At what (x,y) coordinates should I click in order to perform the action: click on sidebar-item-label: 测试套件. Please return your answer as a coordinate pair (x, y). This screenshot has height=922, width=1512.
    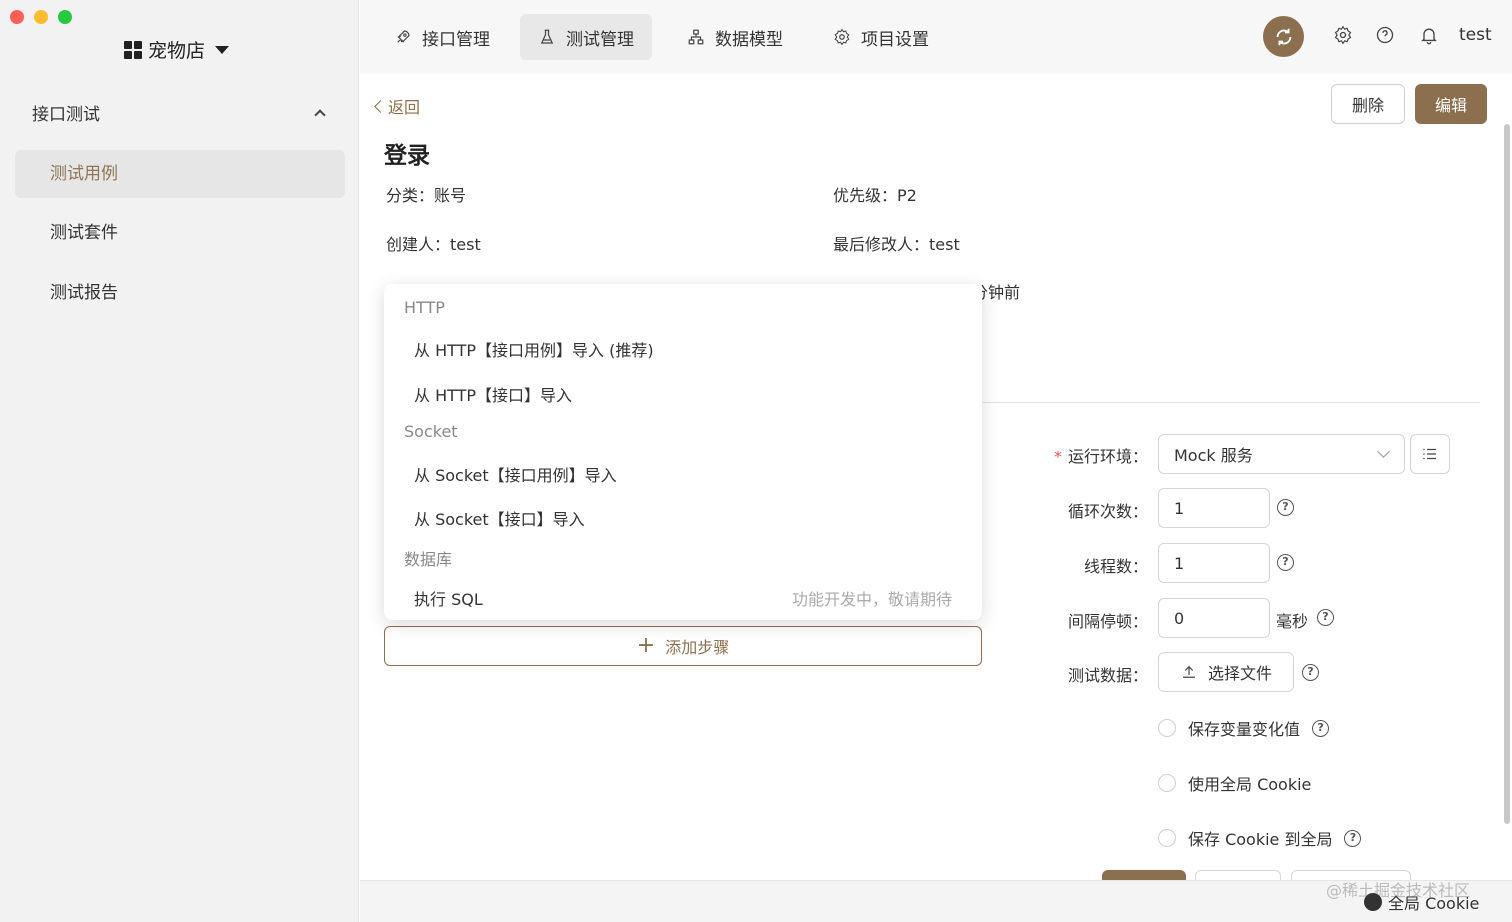
    Looking at the image, I should click on (84, 233).